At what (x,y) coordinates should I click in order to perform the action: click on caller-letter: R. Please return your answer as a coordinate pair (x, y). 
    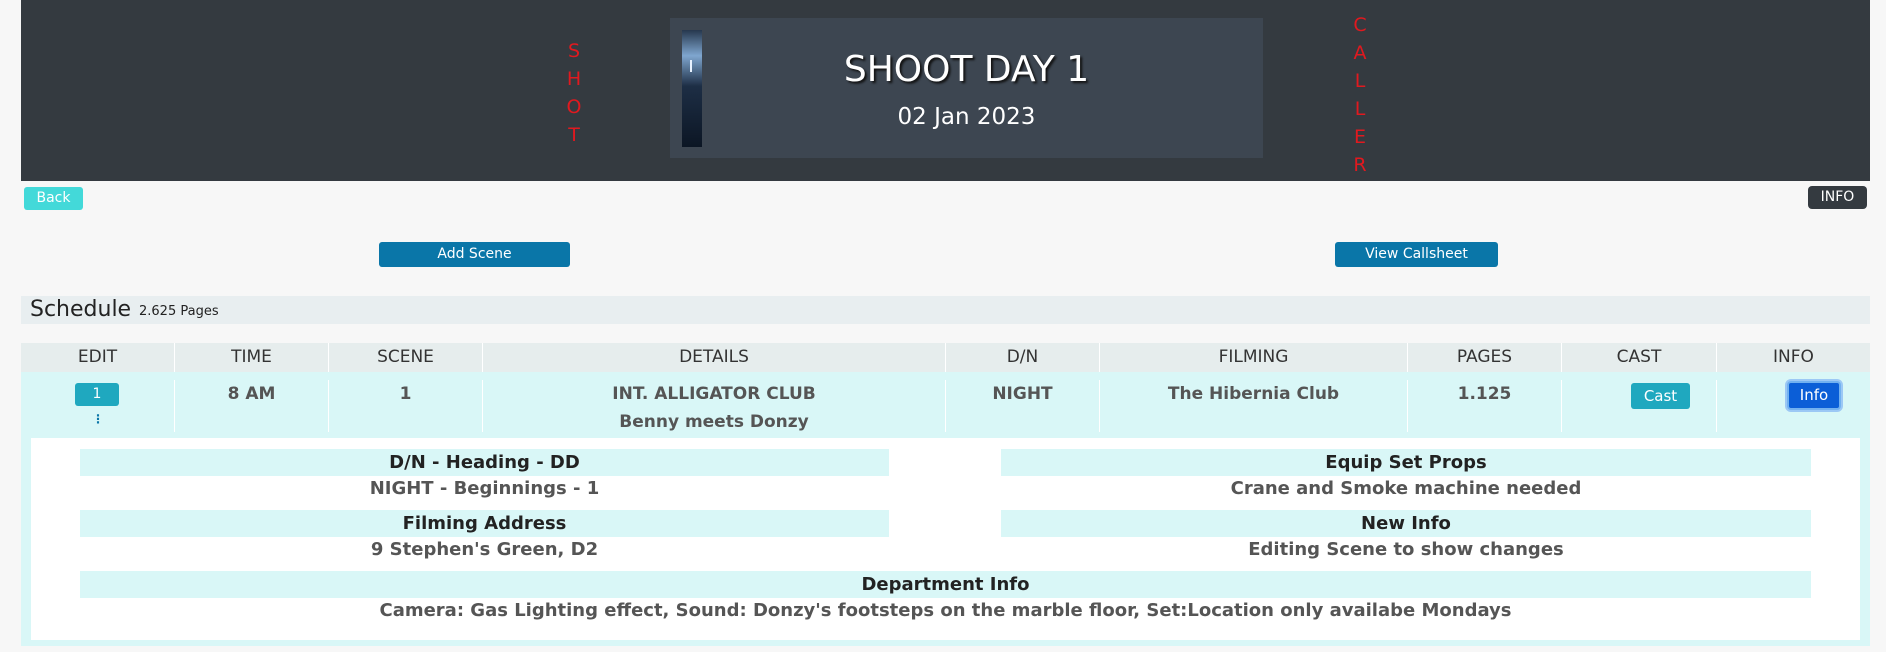
    Looking at the image, I should click on (1360, 165).